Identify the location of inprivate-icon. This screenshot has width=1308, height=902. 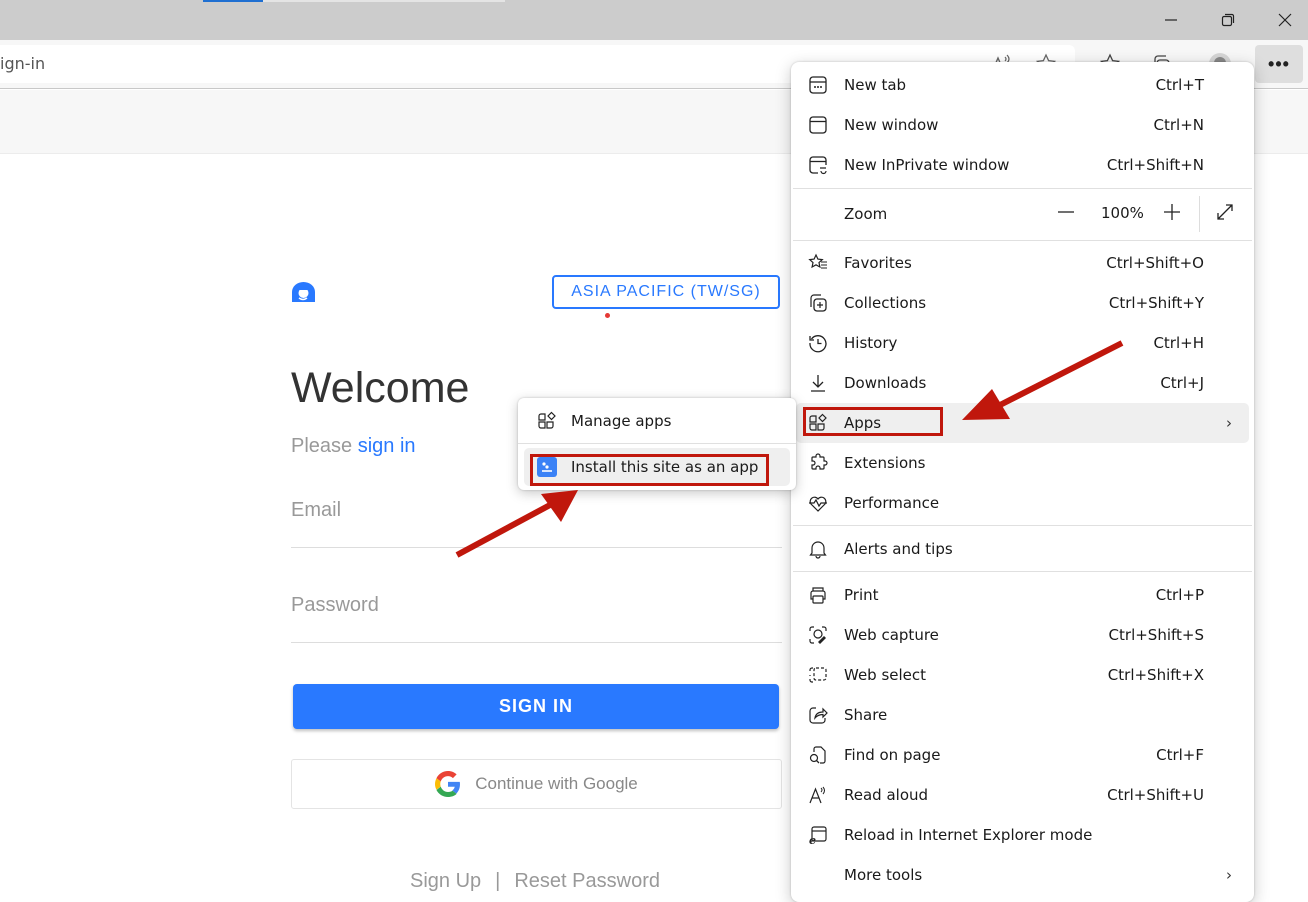
(818, 165).